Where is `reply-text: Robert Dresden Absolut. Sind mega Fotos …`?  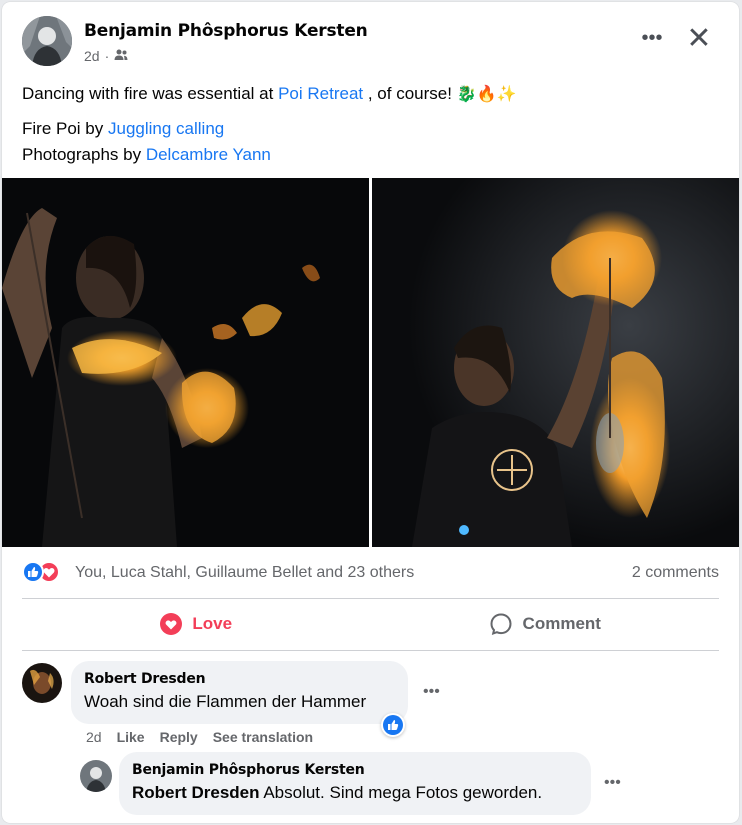 reply-text: Robert Dresden Absolut. Sind mega Fotos … is located at coordinates (355, 792).